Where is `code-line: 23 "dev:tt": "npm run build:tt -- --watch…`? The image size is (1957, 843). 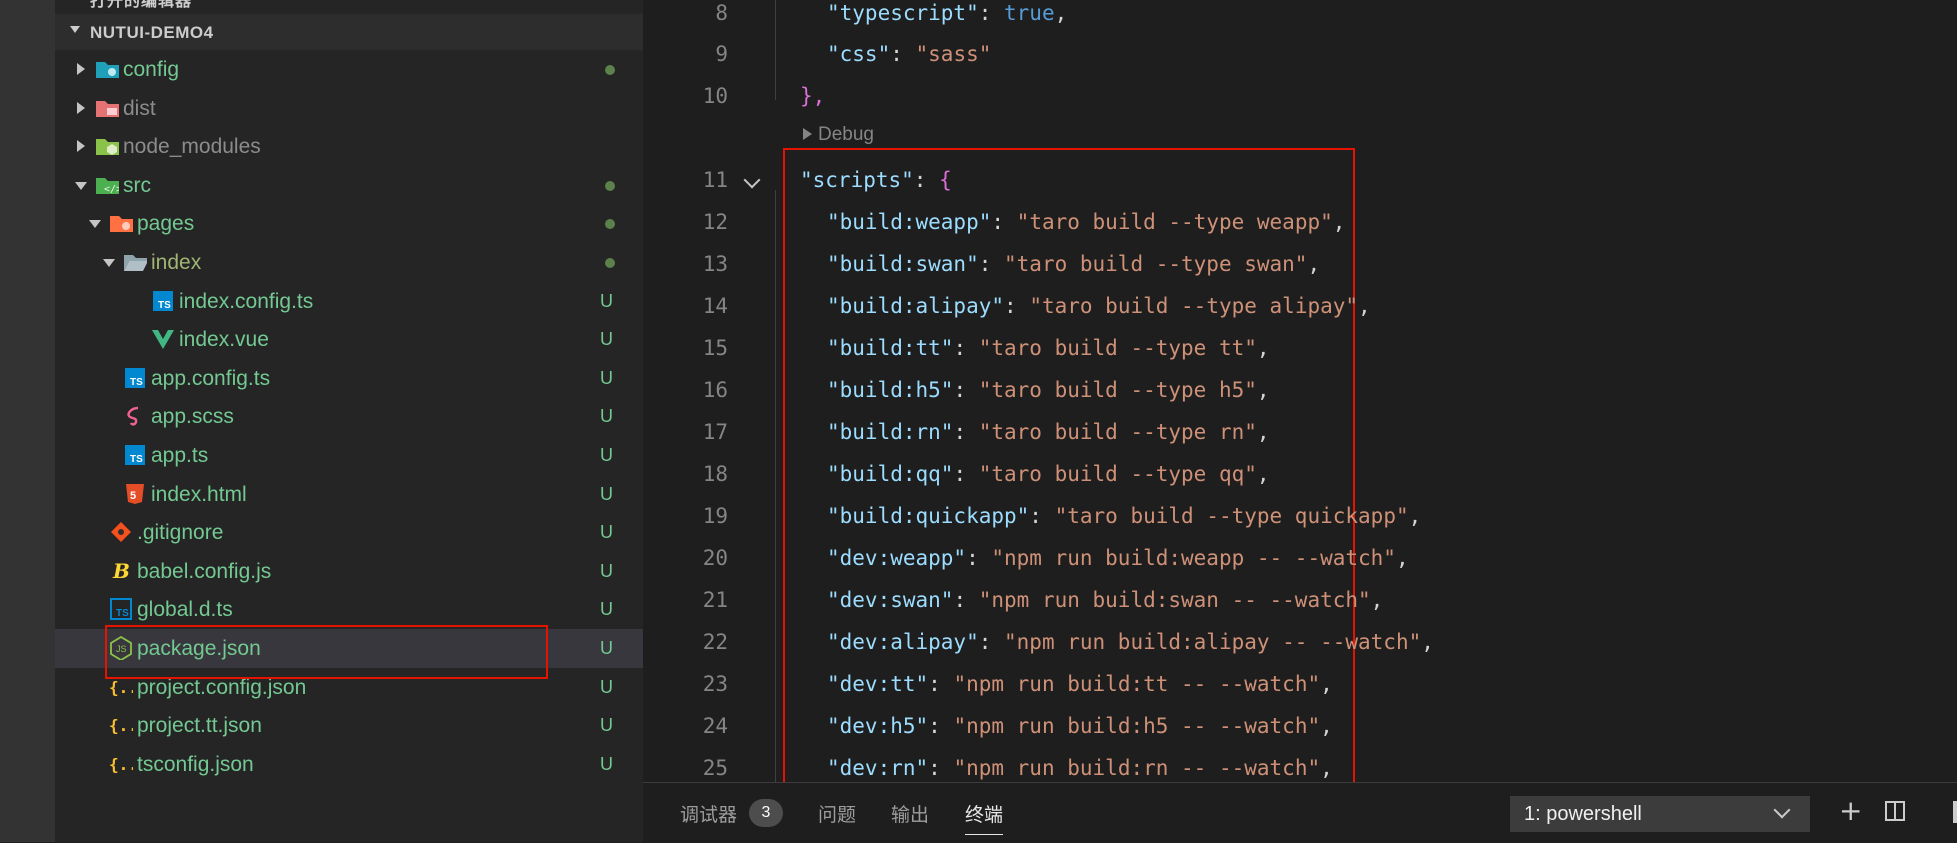 code-line: 23 "dev:tt": "npm run build:tt -- --watch… is located at coordinates (1300, 685).